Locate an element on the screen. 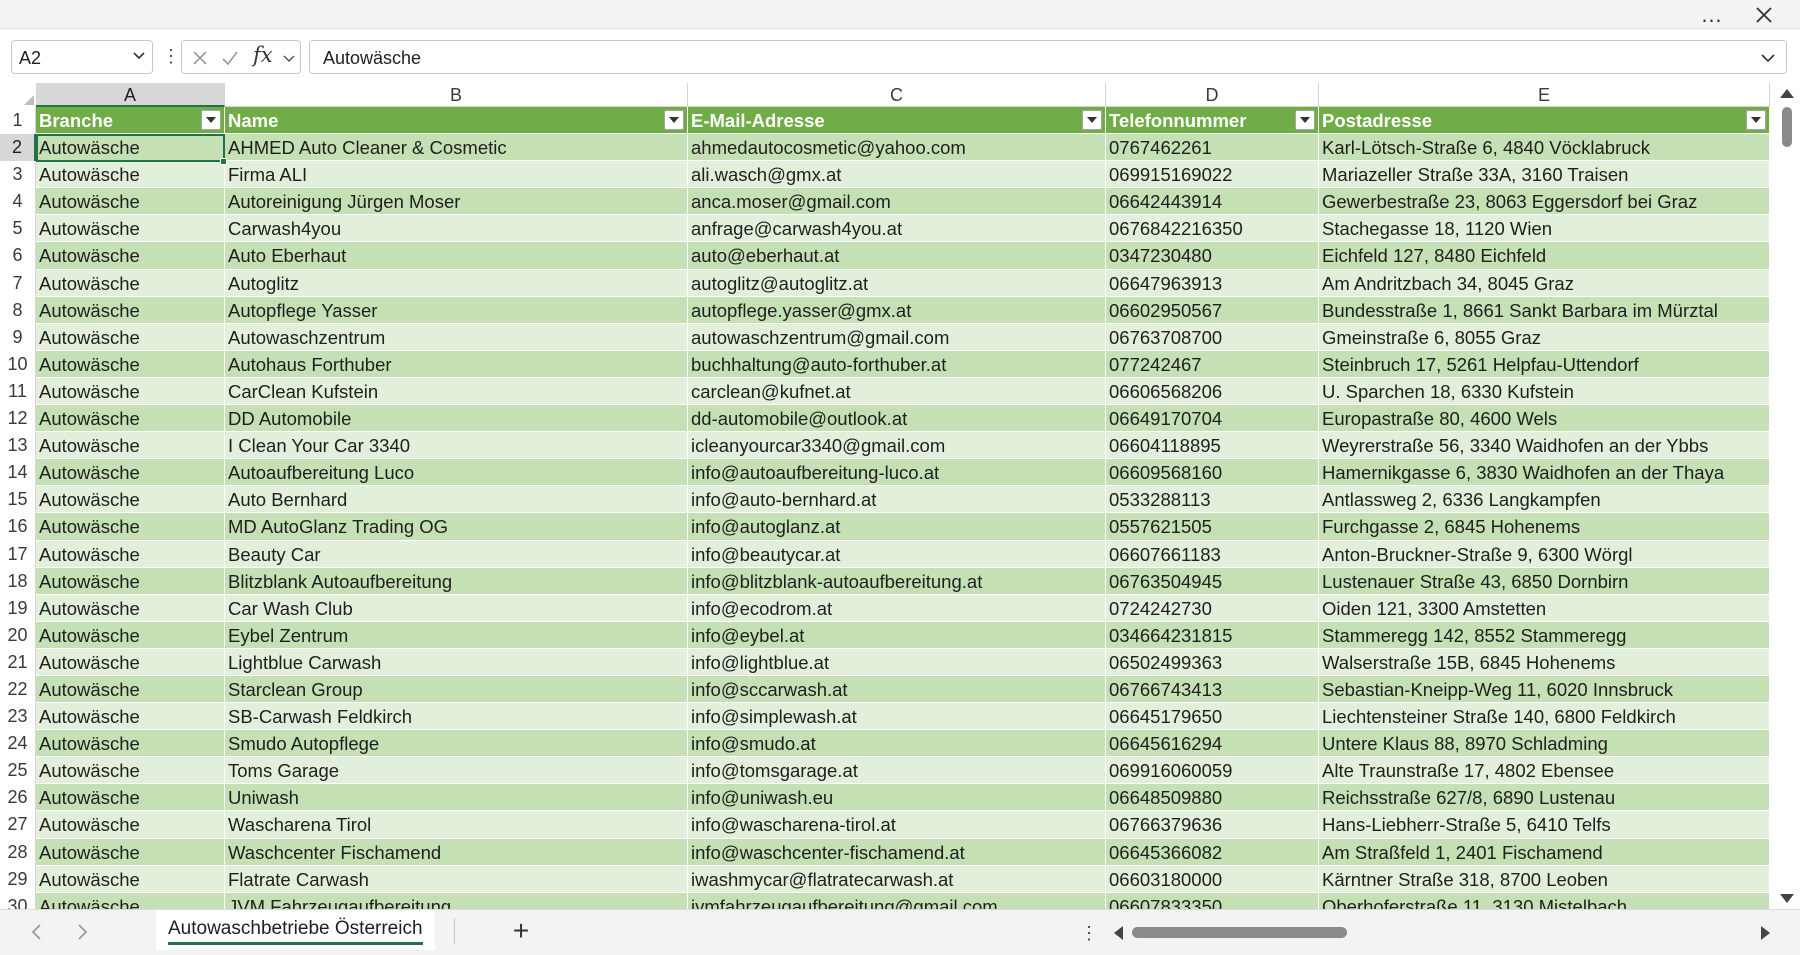  cell-telefon: 077242467 is located at coordinates (1212, 364).